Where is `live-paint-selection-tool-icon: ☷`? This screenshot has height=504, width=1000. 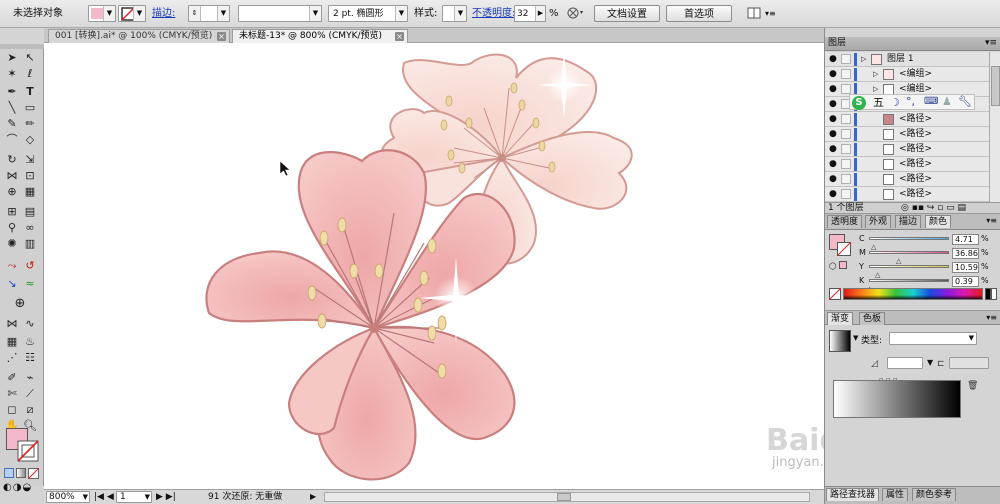 live-paint-selection-tool-icon: ☷ is located at coordinates (30, 358).